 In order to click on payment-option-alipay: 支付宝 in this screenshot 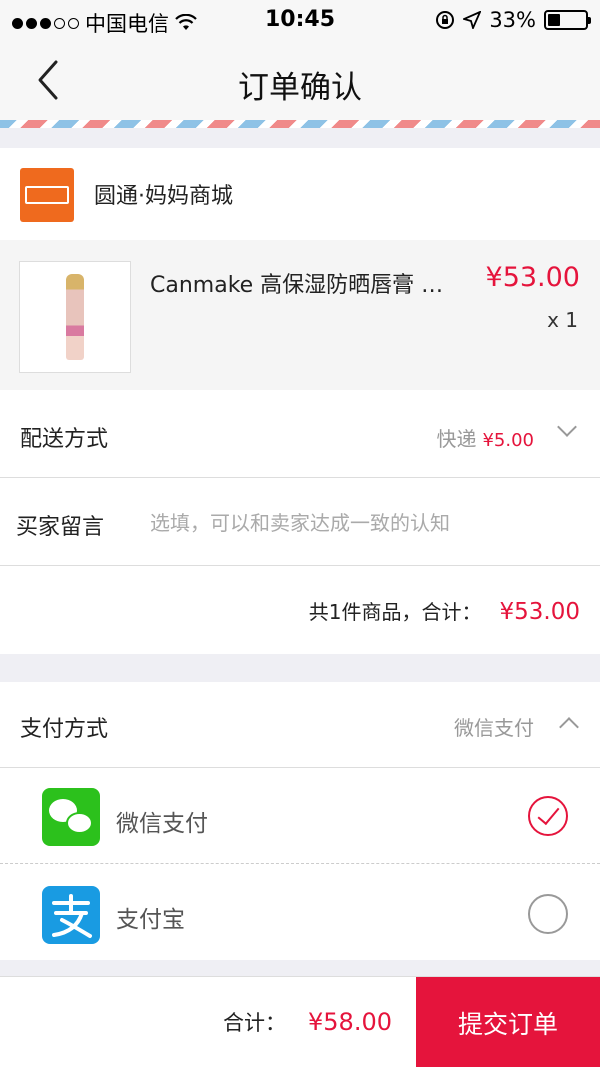, I will do `click(300, 912)`.